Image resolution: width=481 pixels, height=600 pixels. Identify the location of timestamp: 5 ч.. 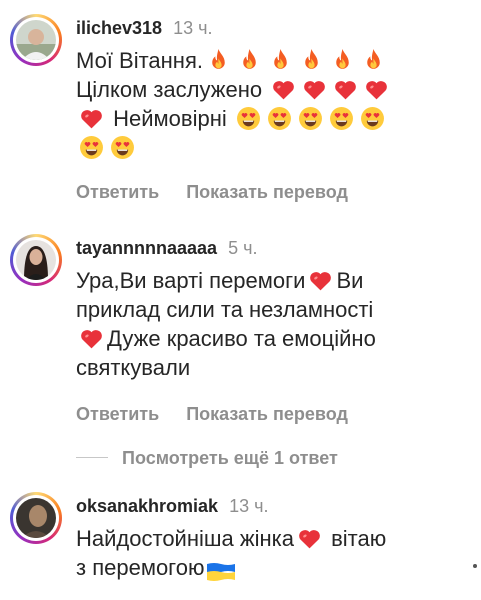
(243, 248).